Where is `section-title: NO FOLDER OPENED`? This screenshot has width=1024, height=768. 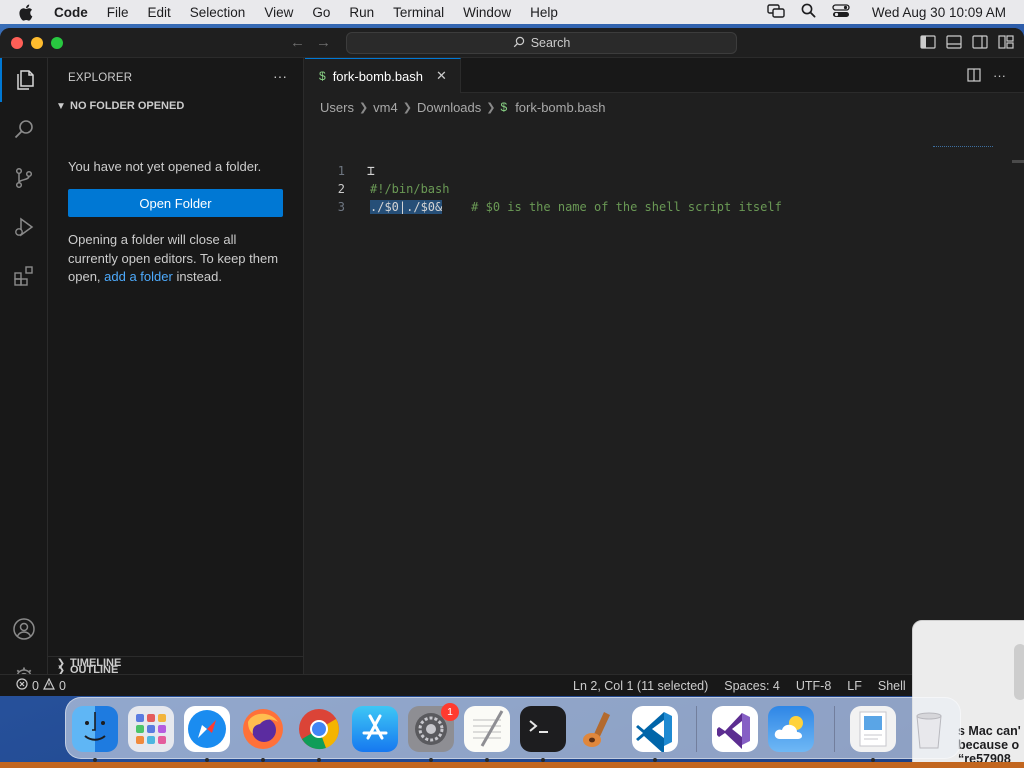
section-title: NO FOLDER OPENED is located at coordinates (127, 106).